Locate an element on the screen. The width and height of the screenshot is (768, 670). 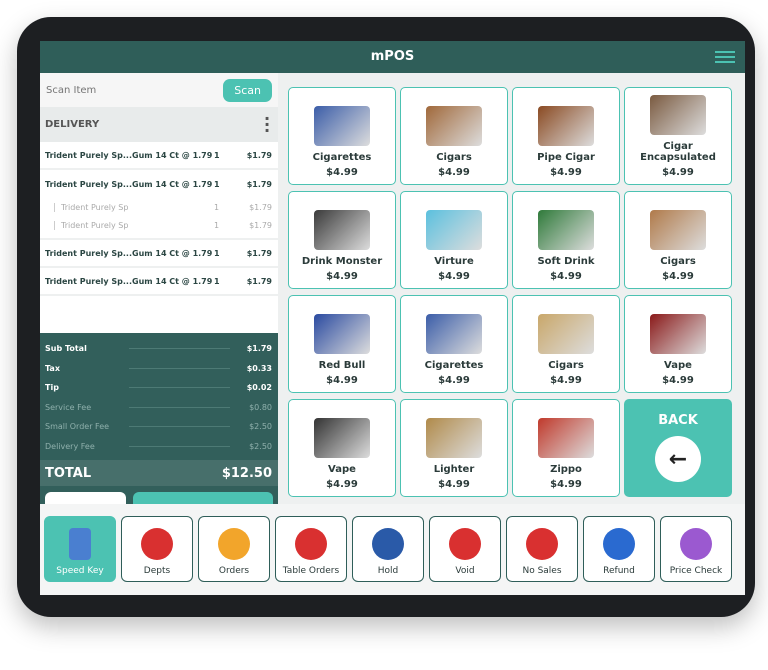
back-button: BACK ← is located at coordinates (678, 448).